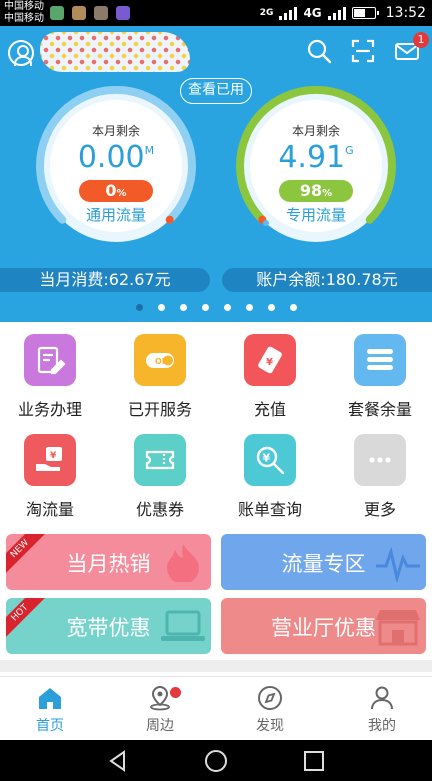 Image resolution: width=432 pixels, height=781 pixels. What do you see at coordinates (363, 51) in the screenshot?
I see `scan-icon` at bounding box center [363, 51].